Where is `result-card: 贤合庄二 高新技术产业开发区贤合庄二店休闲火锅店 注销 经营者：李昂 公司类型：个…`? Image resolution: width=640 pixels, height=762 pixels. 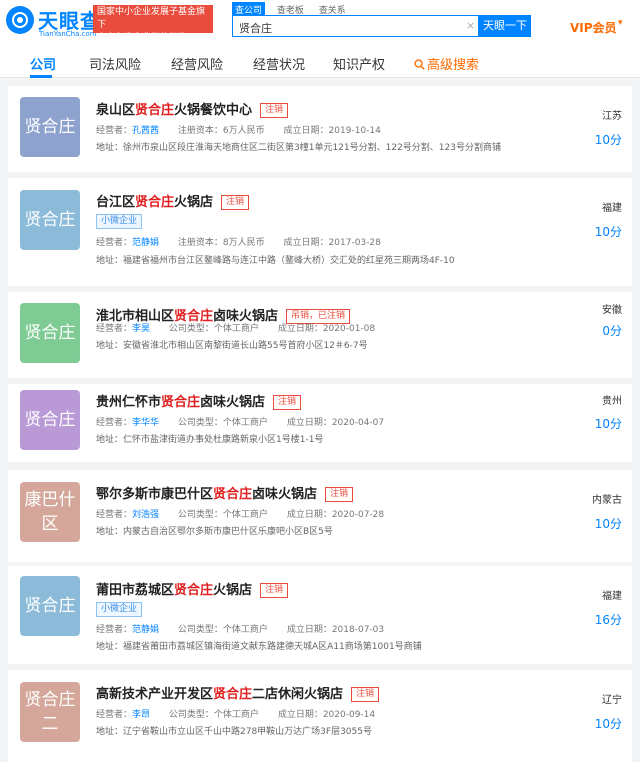 result-card: 贤合庄二 高新技术产业开发区贤合庄二店休闲火锅店 注销 经营者：李昂 公司类型：个… is located at coordinates (320, 716).